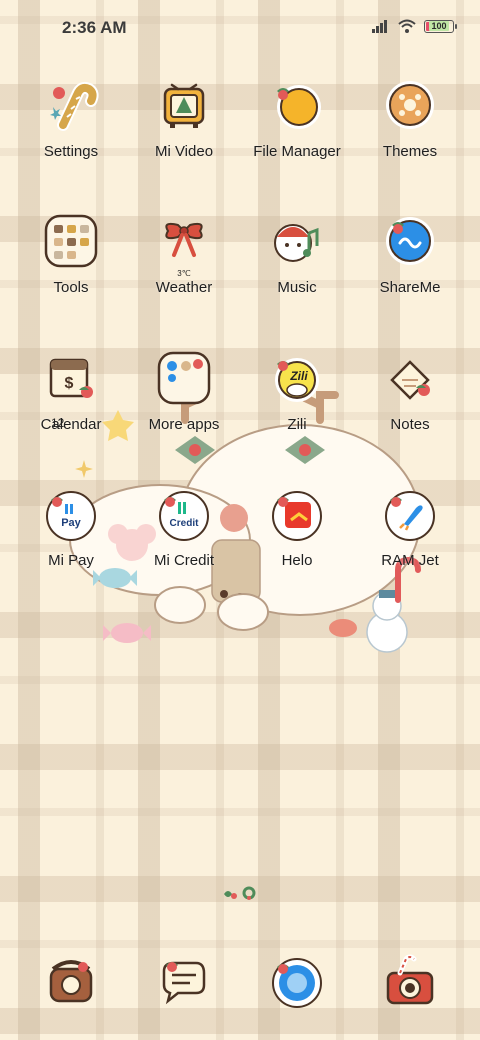 The height and width of the screenshot is (1040, 480). I want to click on app-notes: Notes, so click(410, 391).